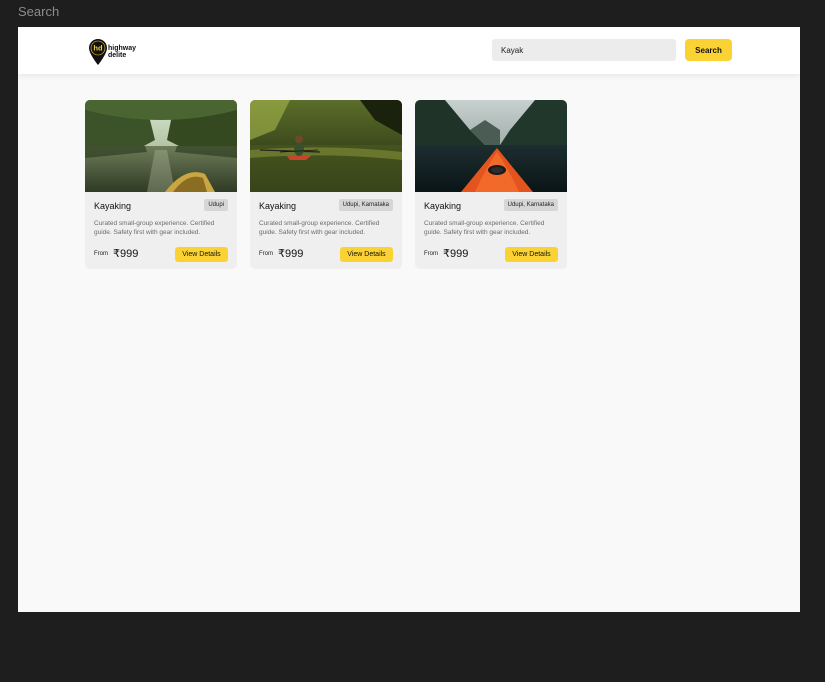 This screenshot has height=682, width=825. I want to click on logo-line-1: highway, so click(122, 48).